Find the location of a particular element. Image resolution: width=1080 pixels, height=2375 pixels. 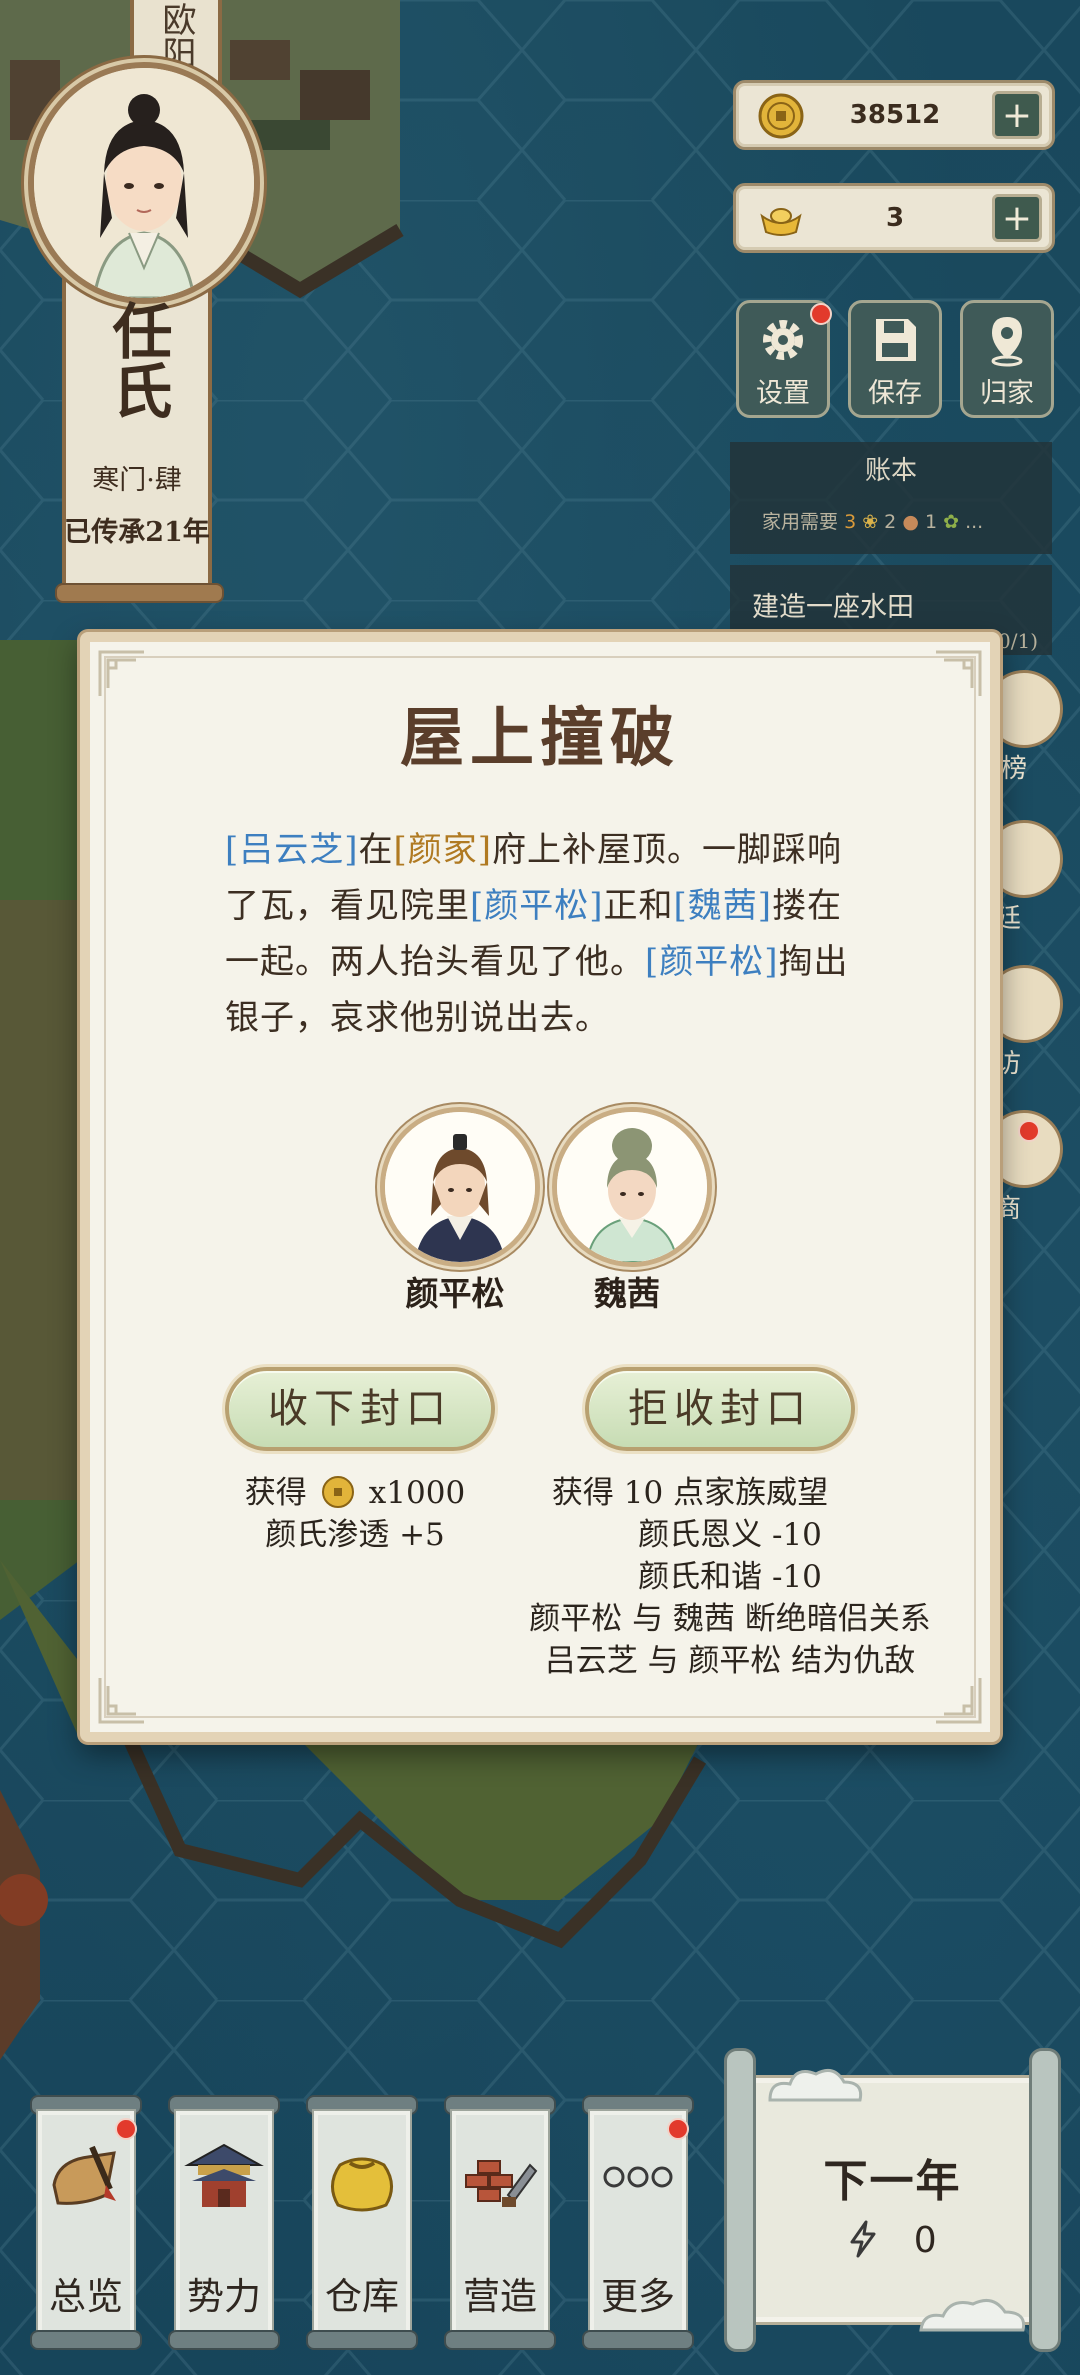

nav-label: 势力 is located at coordinates (224, 2296).